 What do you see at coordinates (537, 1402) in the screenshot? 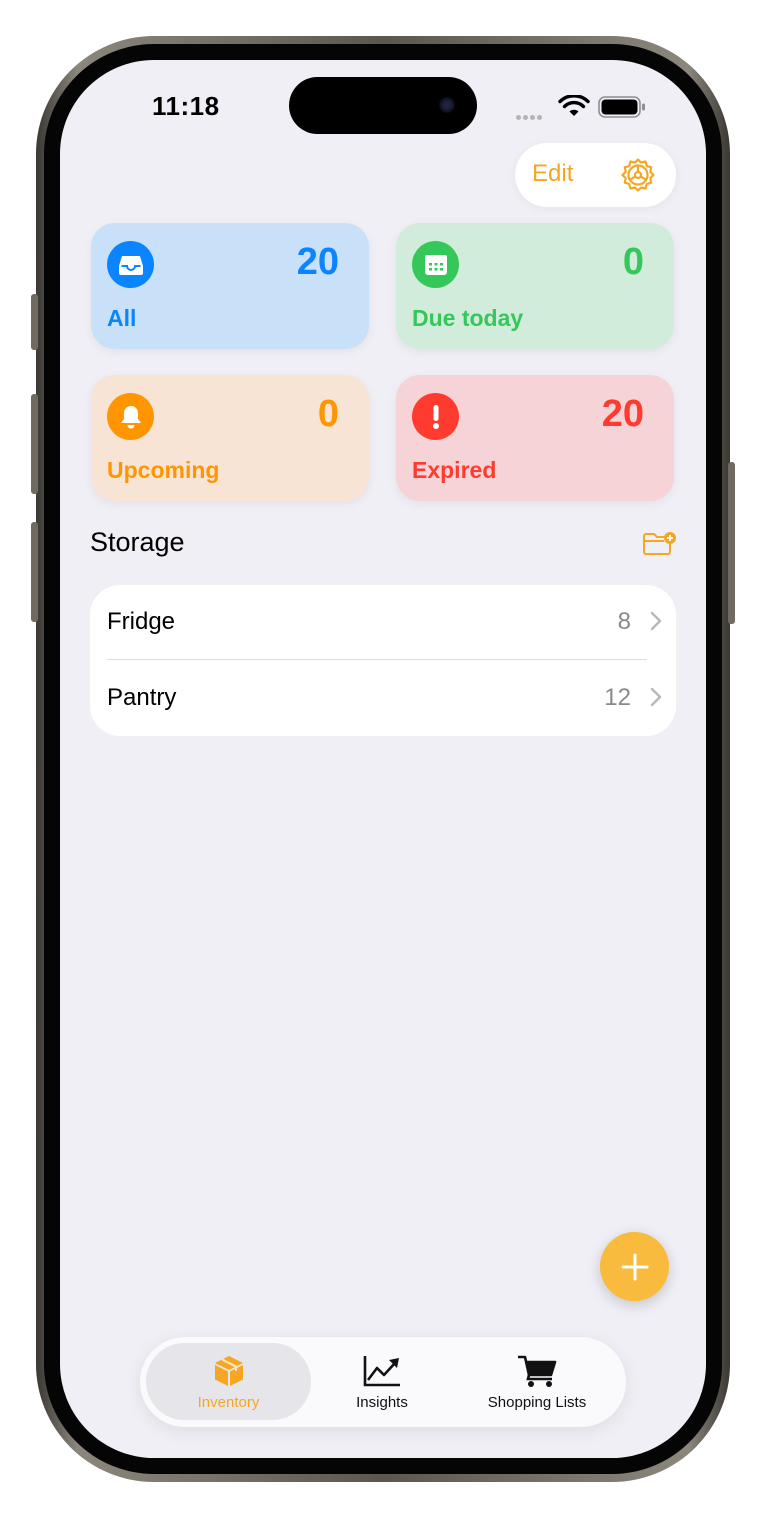
I see `tab-label: Shopping Lists` at bounding box center [537, 1402].